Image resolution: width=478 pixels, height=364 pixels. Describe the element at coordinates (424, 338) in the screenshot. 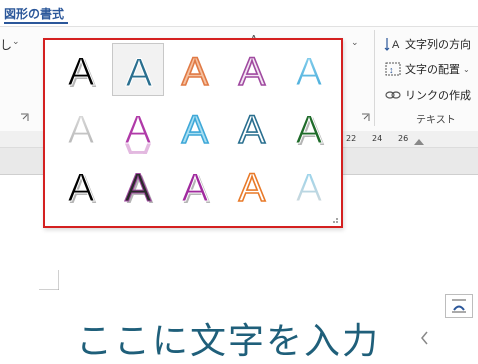

I see `resize-handle-icon` at that location.